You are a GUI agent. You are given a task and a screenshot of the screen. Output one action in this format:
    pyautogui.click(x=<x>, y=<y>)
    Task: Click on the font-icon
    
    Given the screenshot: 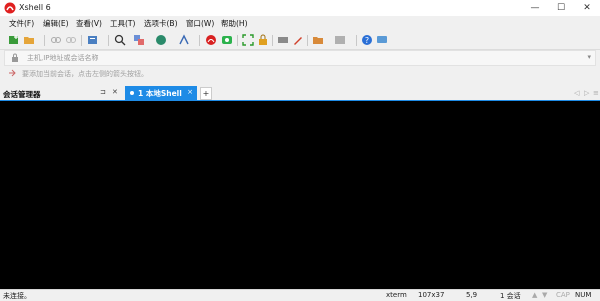 What is the action you would take?
    pyautogui.click(x=184, y=40)
    